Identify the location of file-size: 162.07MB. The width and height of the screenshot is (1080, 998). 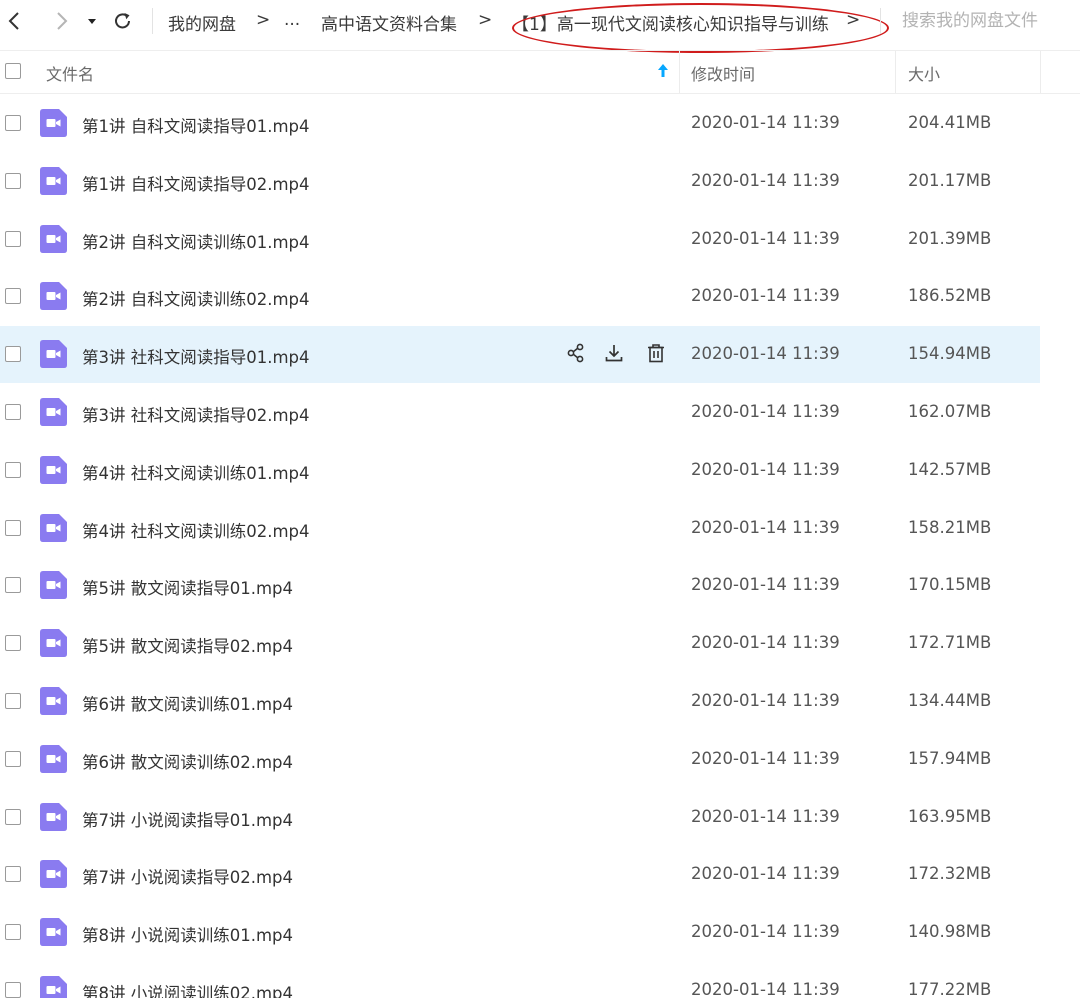
(950, 411).